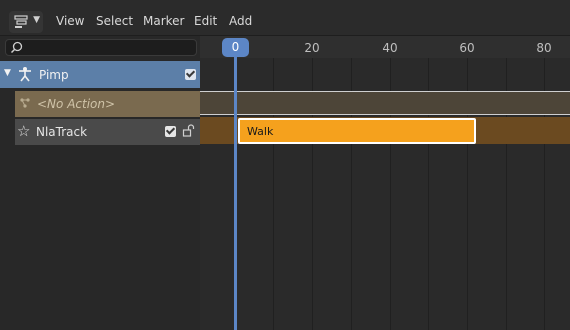 The image size is (570, 330). I want to click on object-enable-checkbox, so click(190, 74).